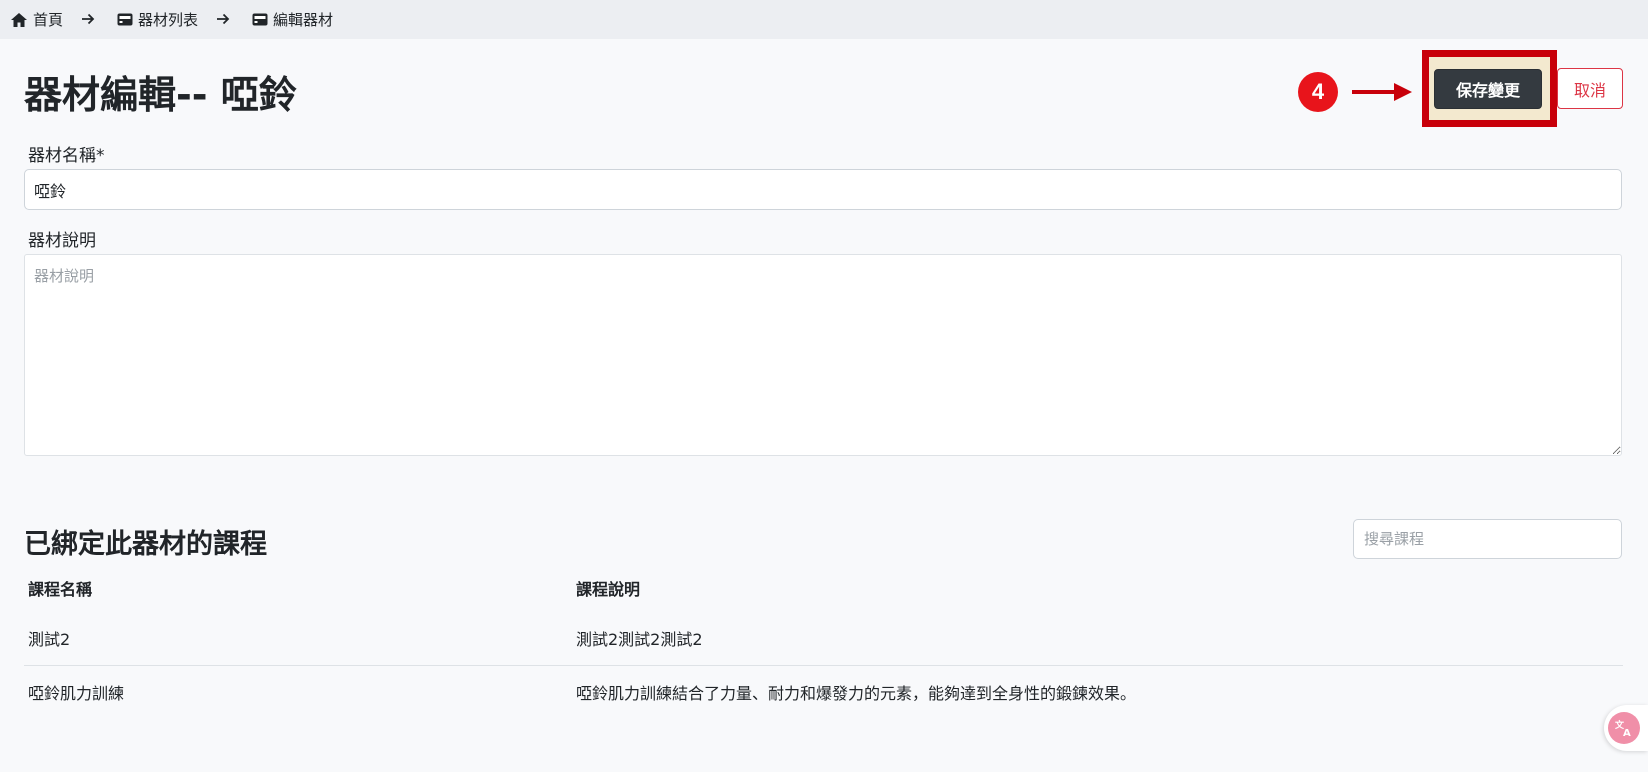 This screenshot has width=1648, height=772. What do you see at coordinates (823, 588) in the screenshot?
I see `table-header-row: 課程名稱 課程說明` at bounding box center [823, 588].